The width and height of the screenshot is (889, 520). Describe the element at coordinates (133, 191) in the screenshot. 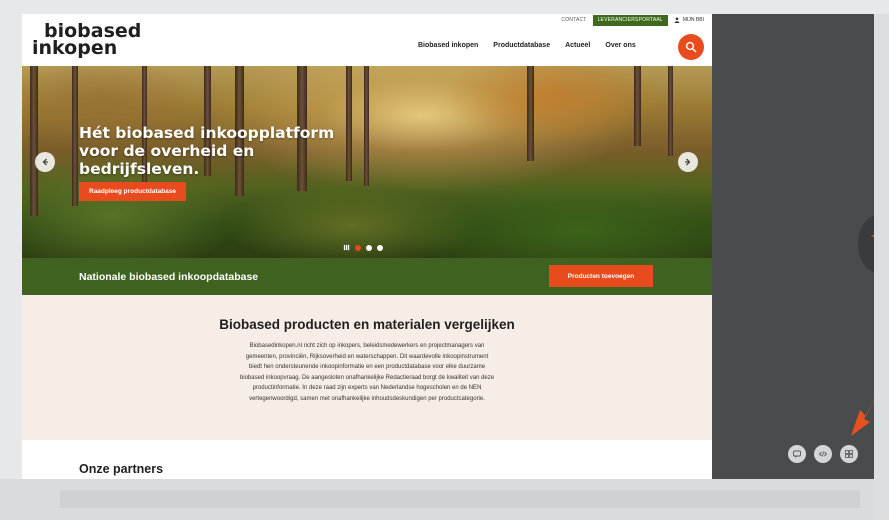

I see `productdatabase-button: Raadpleeg productdatabase` at that location.